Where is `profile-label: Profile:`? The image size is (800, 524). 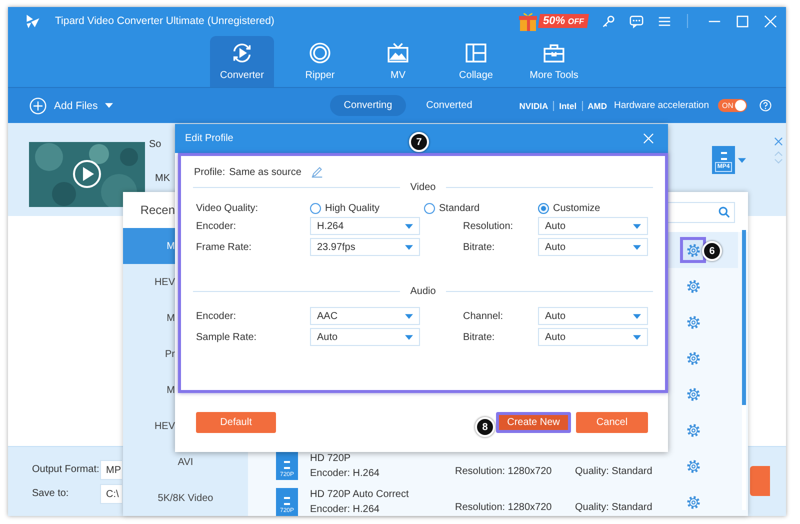 profile-label: Profile: is located at coordinates (210, 172).